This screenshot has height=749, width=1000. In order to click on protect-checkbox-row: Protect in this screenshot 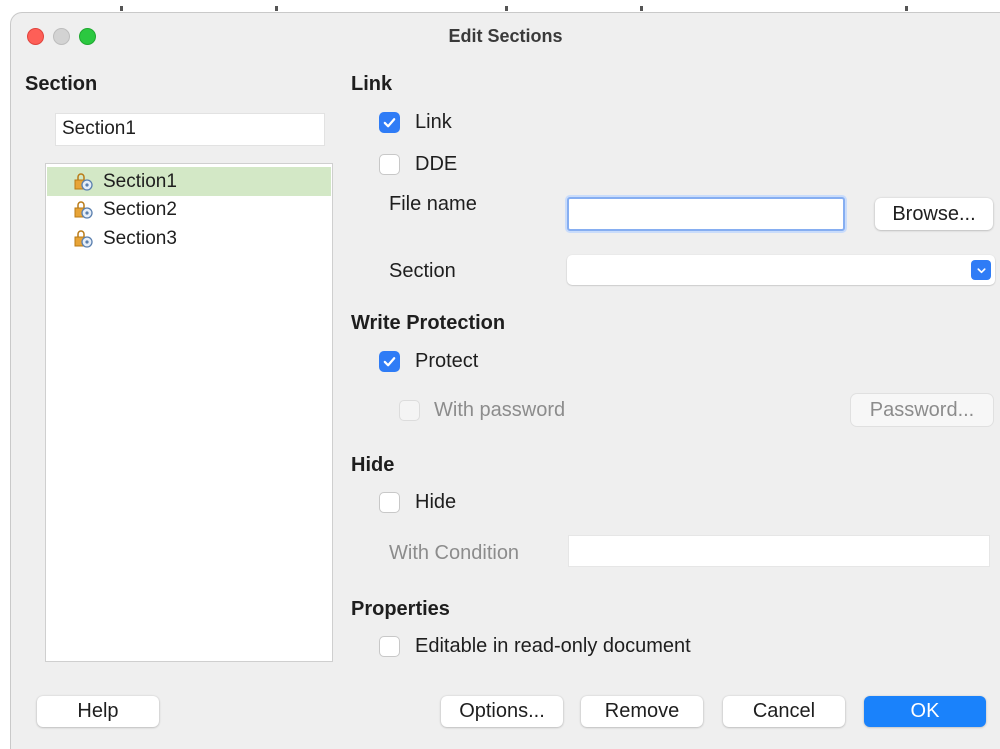, I will do `click(428, 361)`.